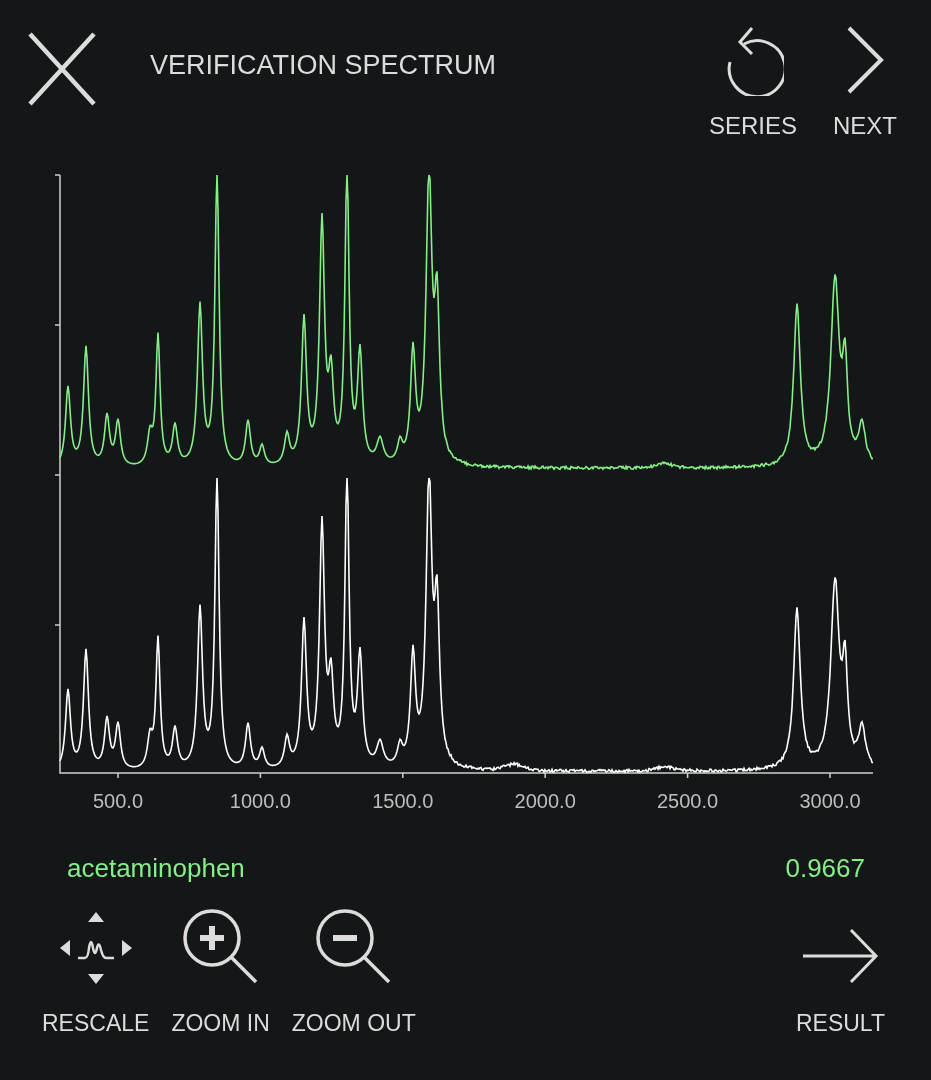  What do you see at coordinates (353, 947) in the screenshot?
I see `zoom-out-icon` at bounding box center [353, 947].